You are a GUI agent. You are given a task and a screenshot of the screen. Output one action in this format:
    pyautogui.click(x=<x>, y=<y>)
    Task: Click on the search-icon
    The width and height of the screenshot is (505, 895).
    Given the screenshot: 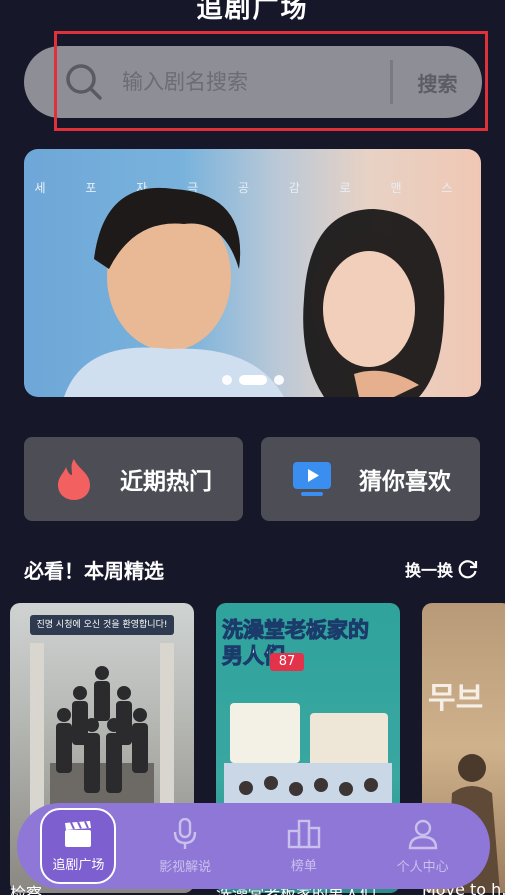 What is the action you would take?
    pyautogui.click(x=84, y=82)
    